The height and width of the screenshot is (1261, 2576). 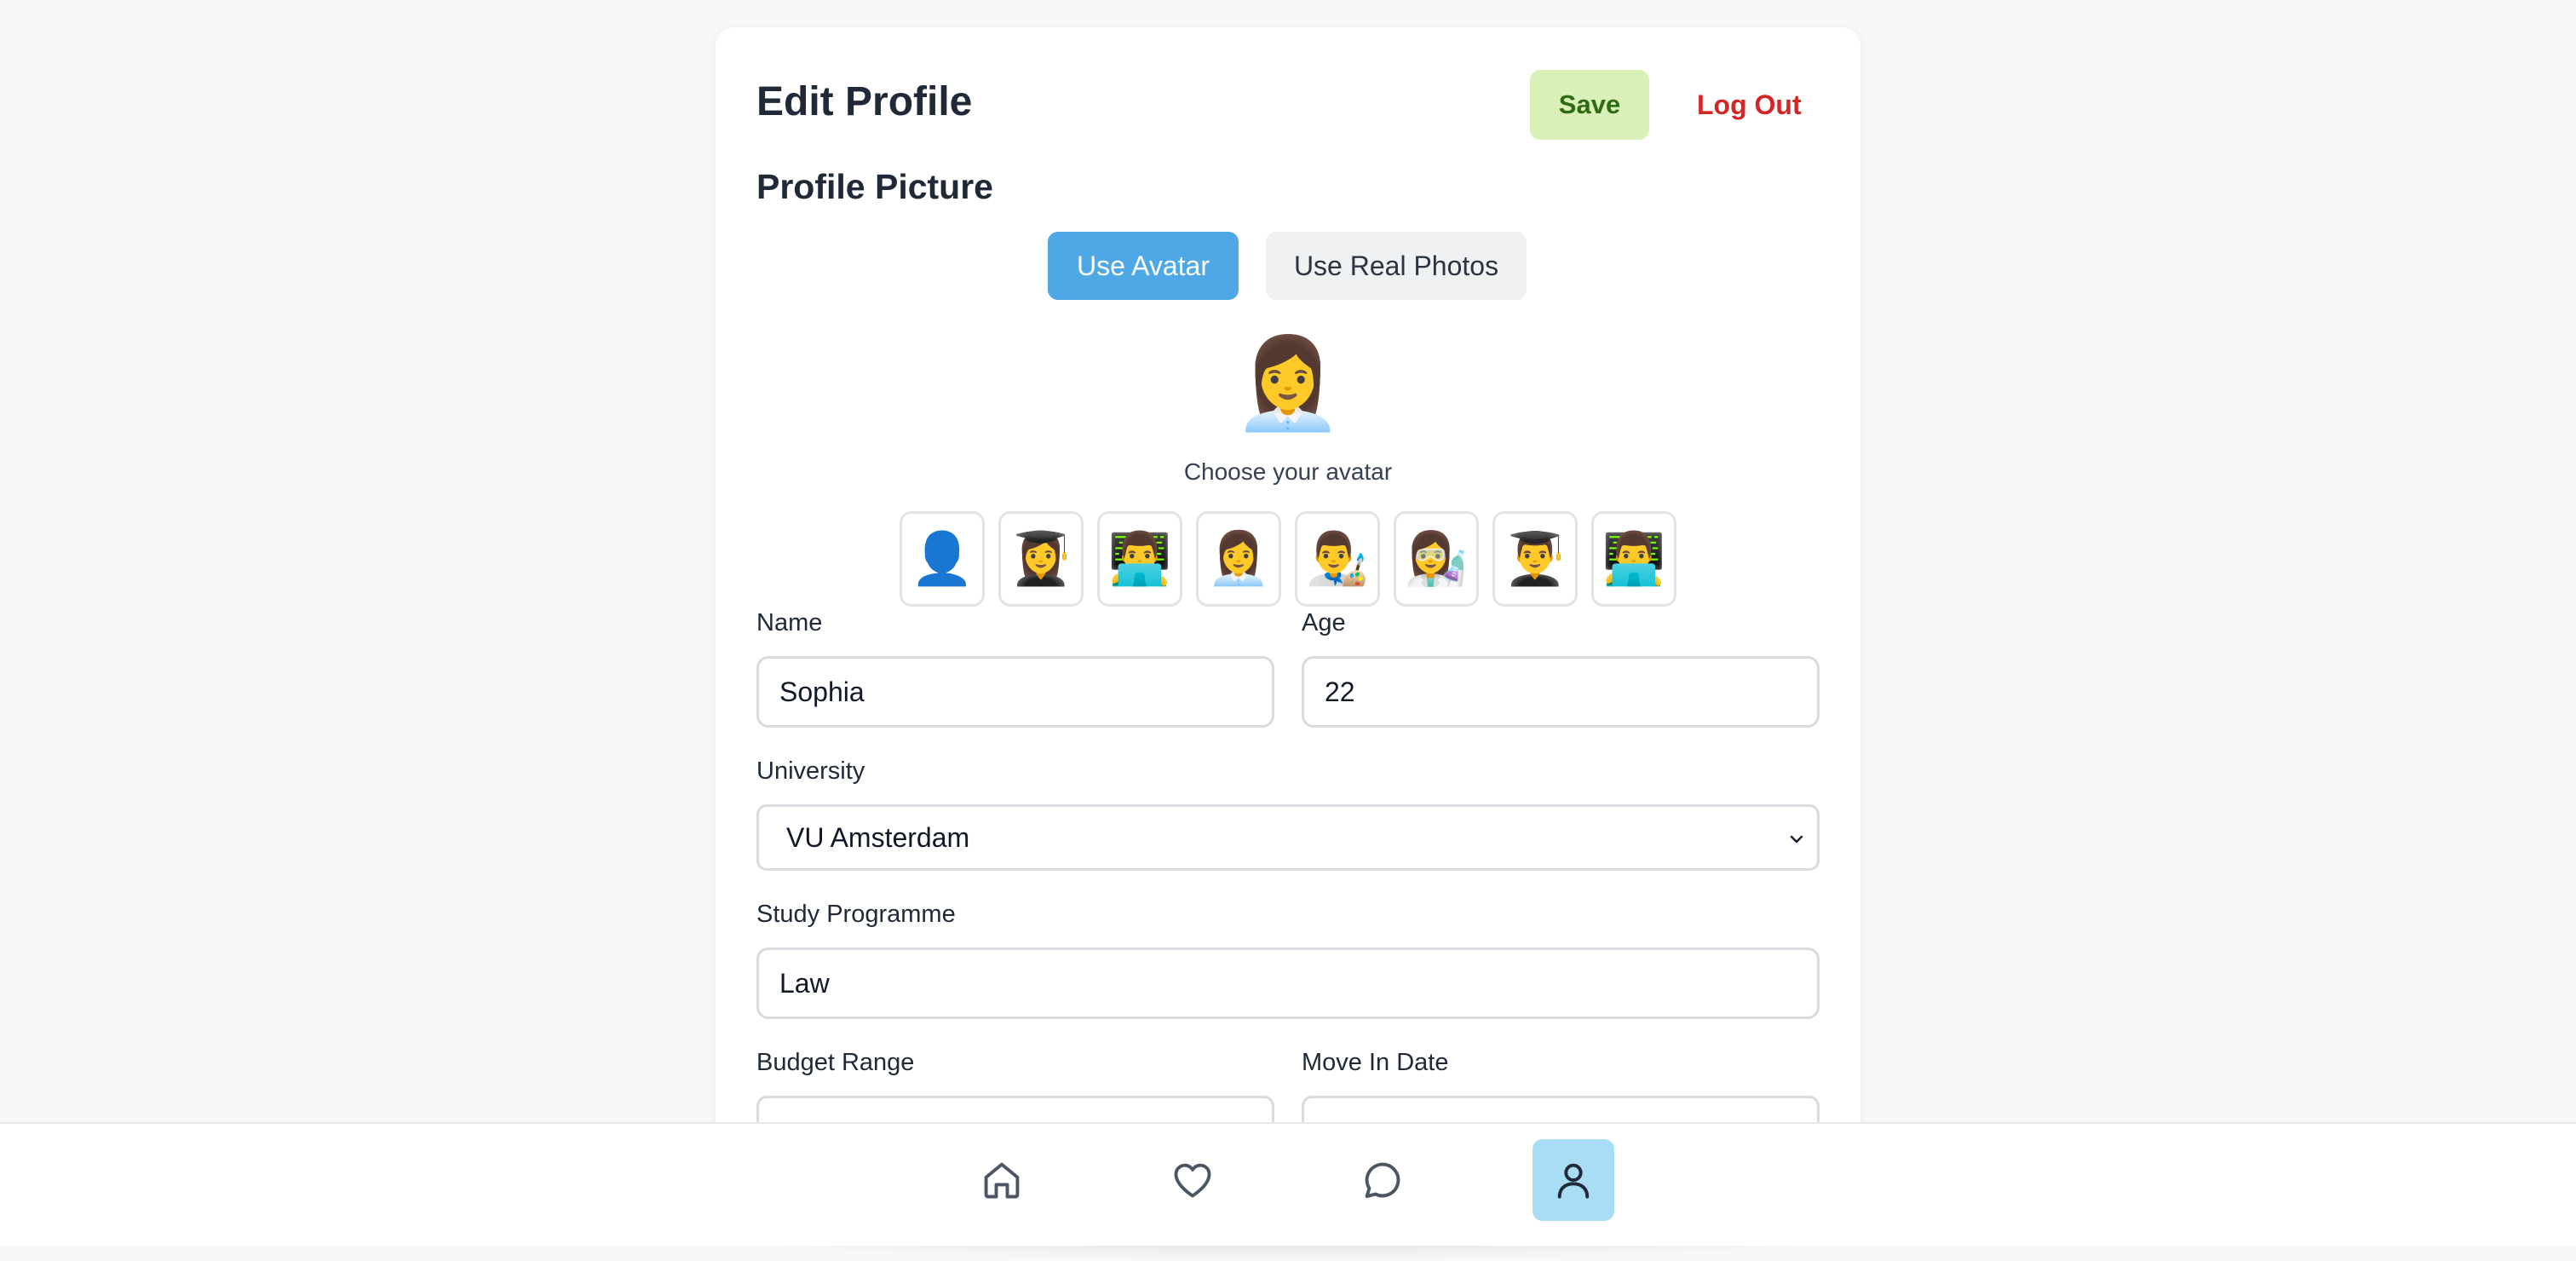 What do you see at coordinates (835, 1062) in the screenshot?
I see `budget-range-label: Budget Range` at bounding box center [835, 1062].